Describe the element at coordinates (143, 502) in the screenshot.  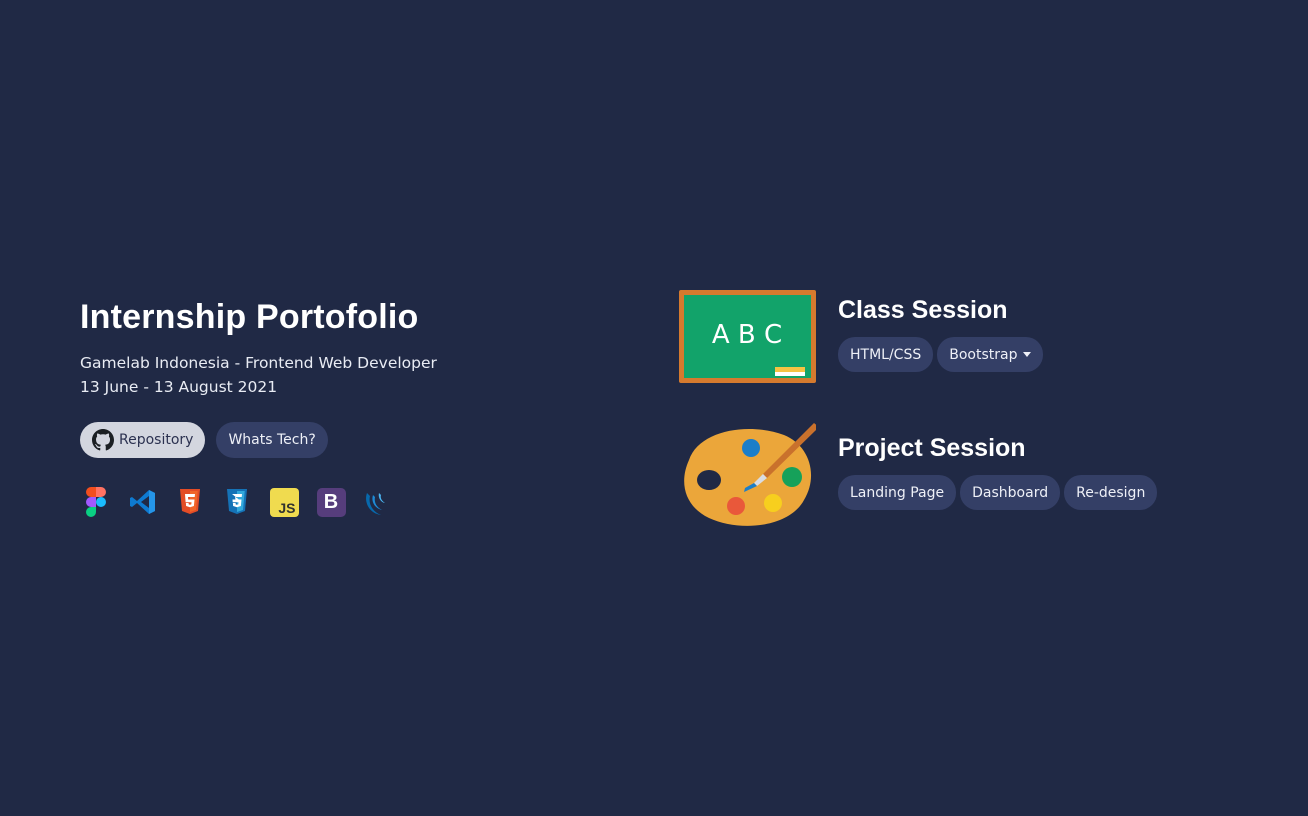
I see `vscode-icon` at that location.